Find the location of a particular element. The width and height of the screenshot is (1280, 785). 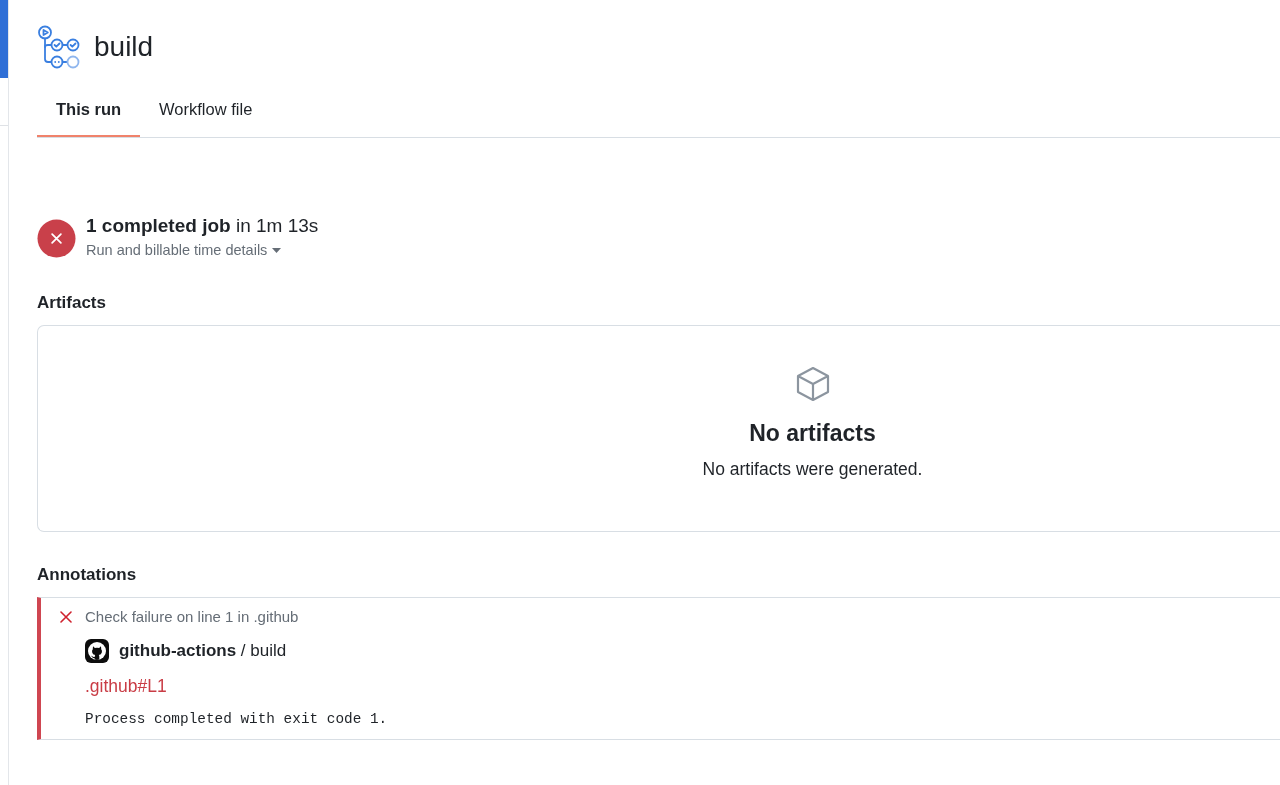

annotation-title: Check failure on line 1 in .github is located at coordinates (192, 617).